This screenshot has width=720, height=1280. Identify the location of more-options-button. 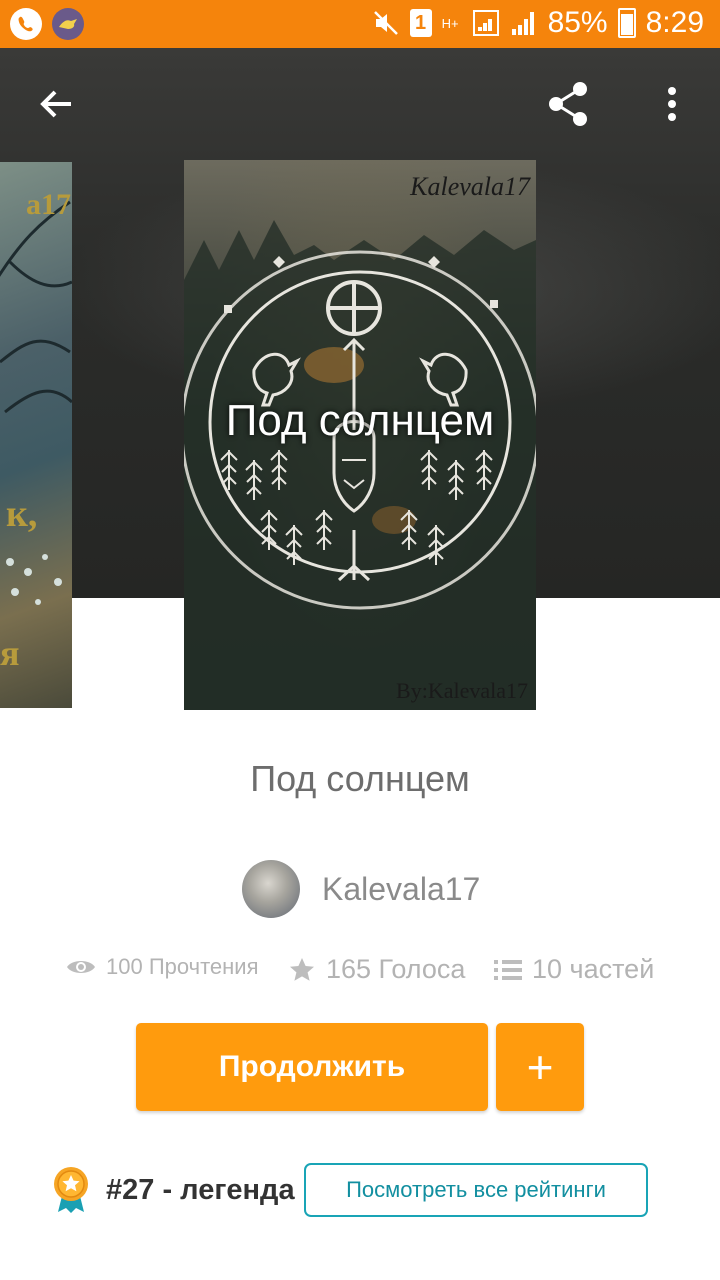
(672, 104).